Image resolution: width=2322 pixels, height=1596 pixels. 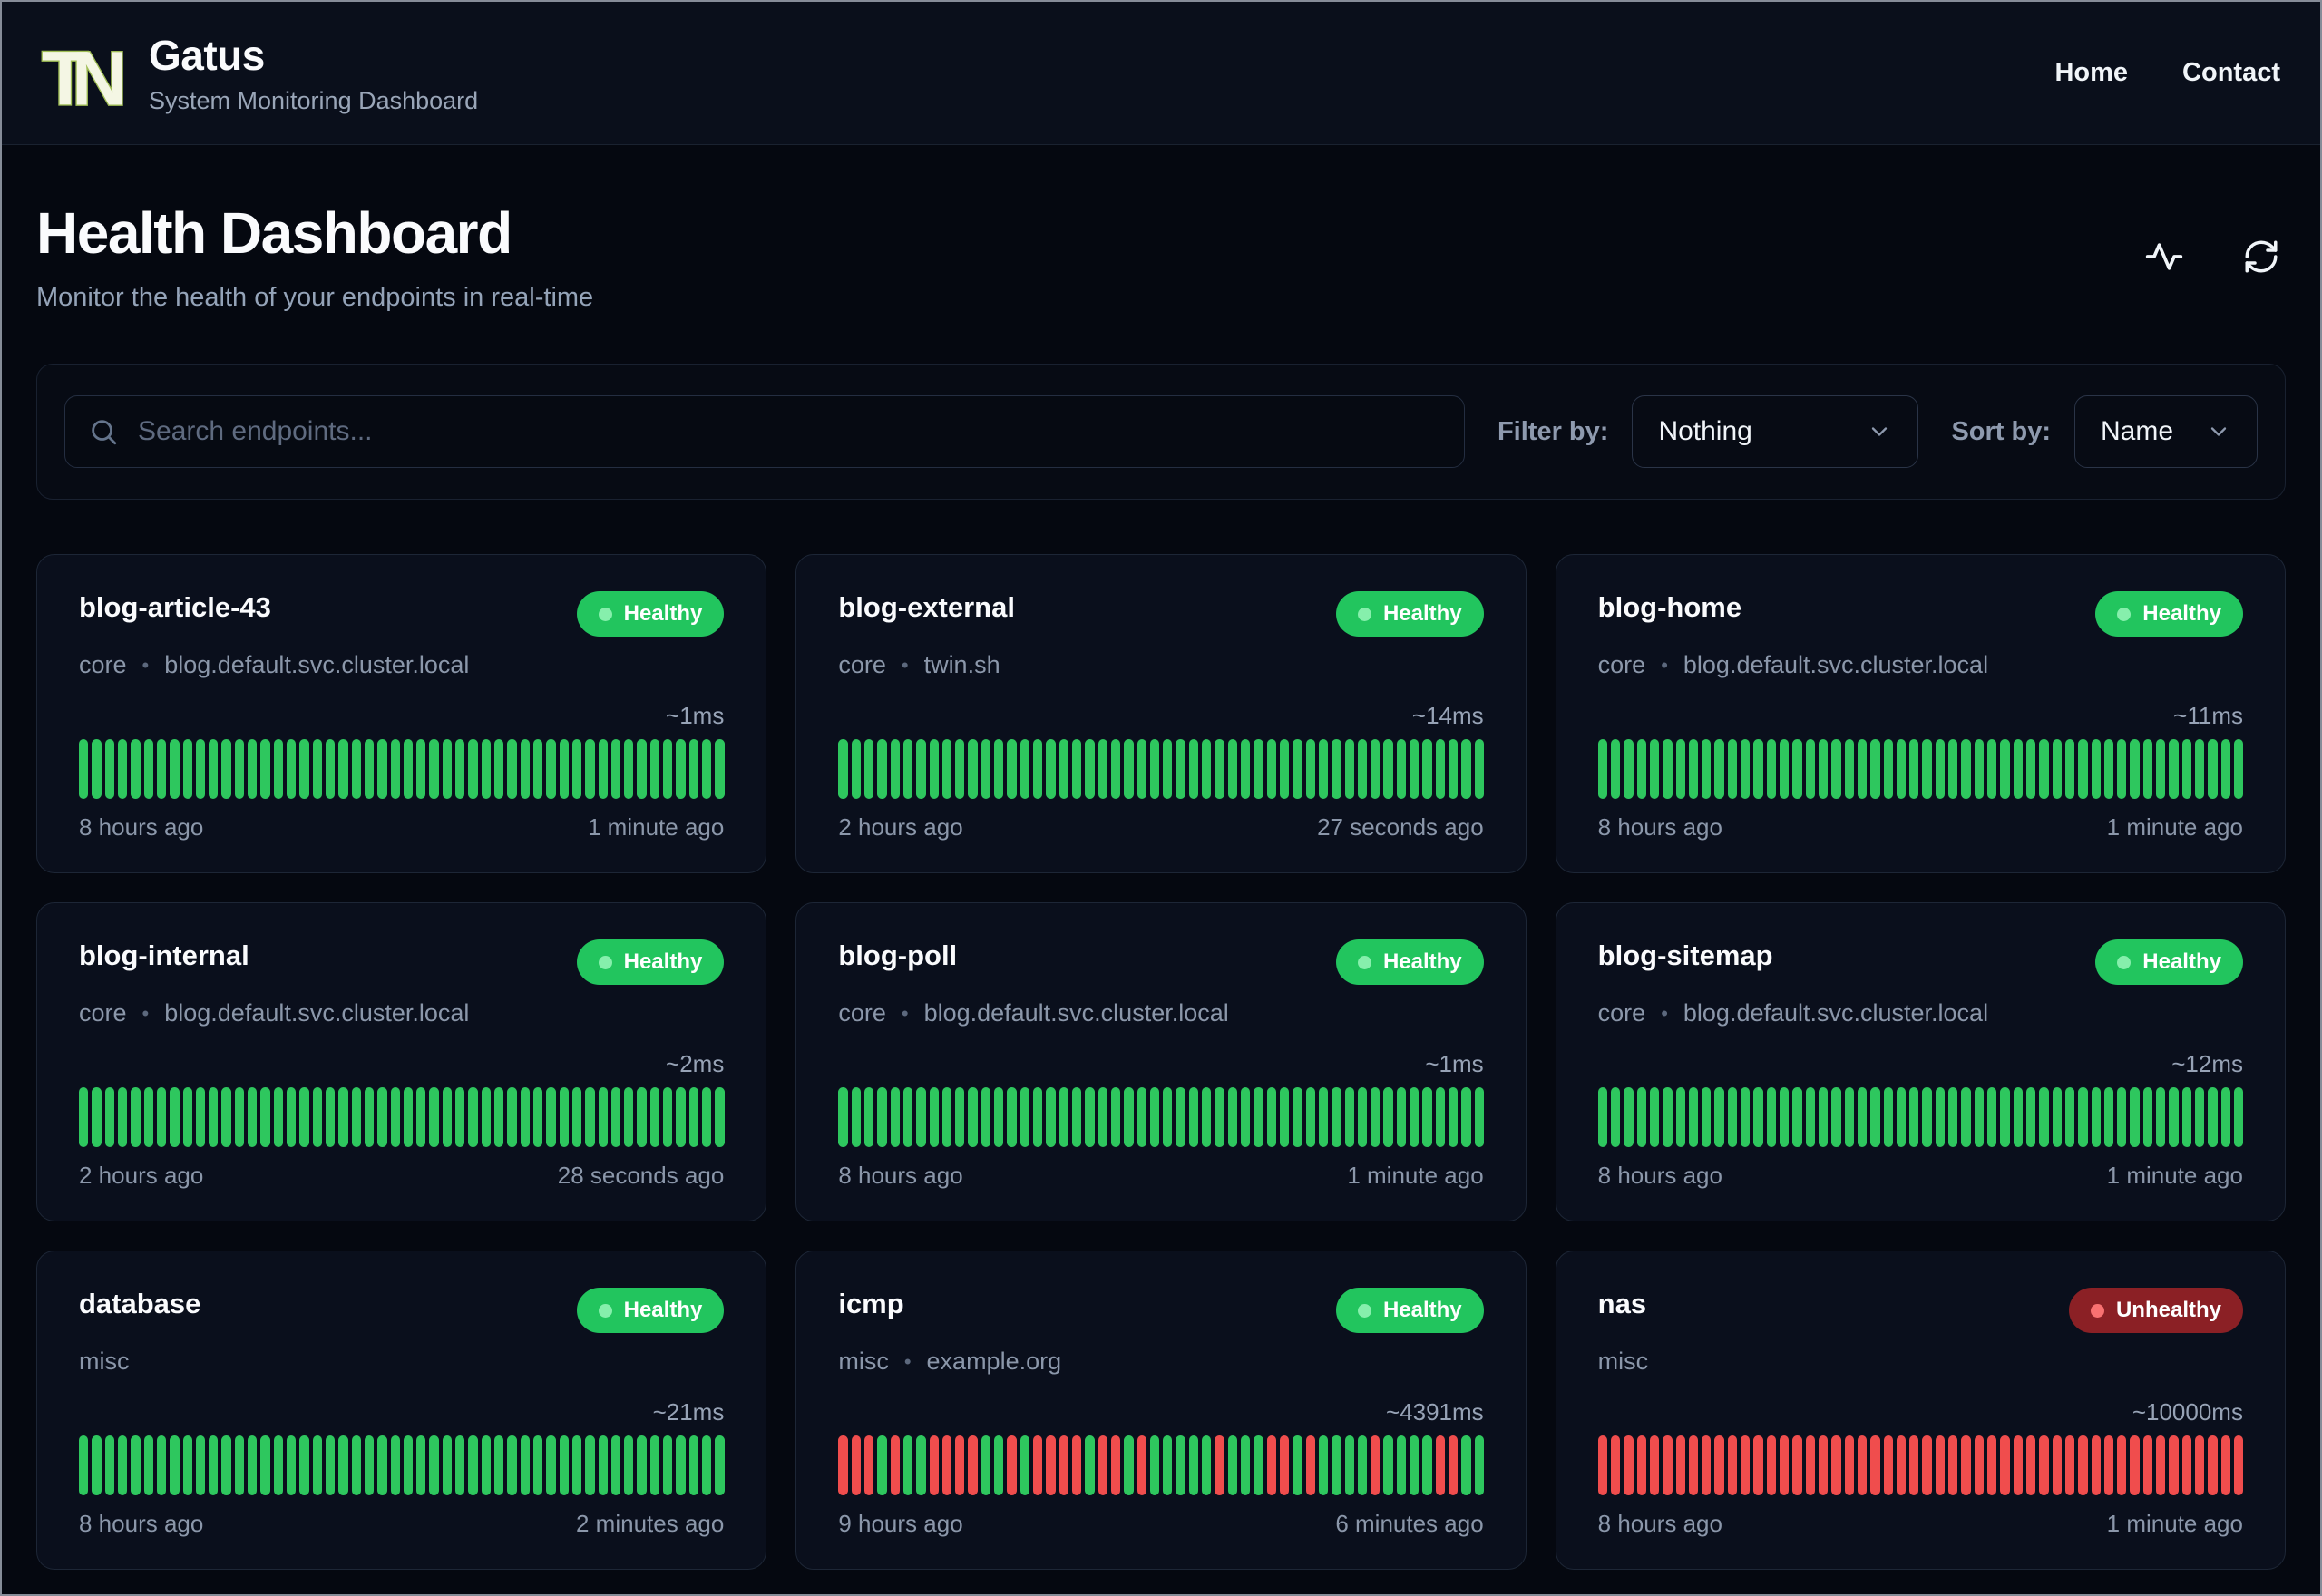 What do you see at coordinates (1775, 431) in the screenshot?
I see `filter-select: Nothing` at bounding box center [1775, 431].